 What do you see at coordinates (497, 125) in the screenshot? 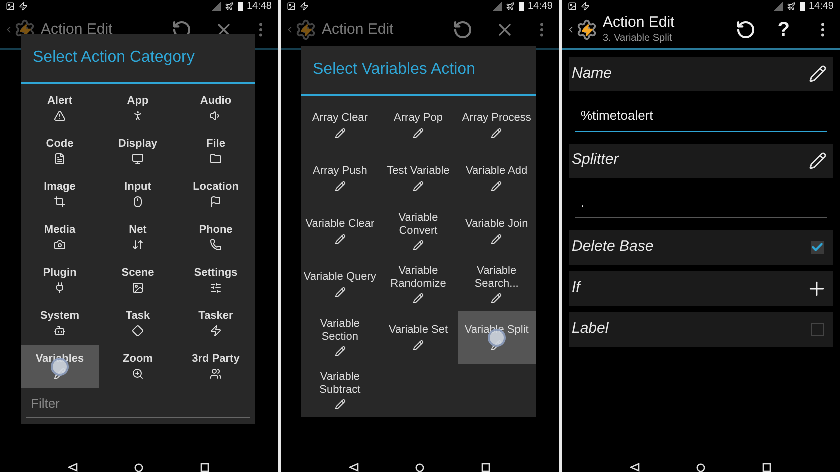
I see `grid-item: Array Process` at bounding box center [497, 125].